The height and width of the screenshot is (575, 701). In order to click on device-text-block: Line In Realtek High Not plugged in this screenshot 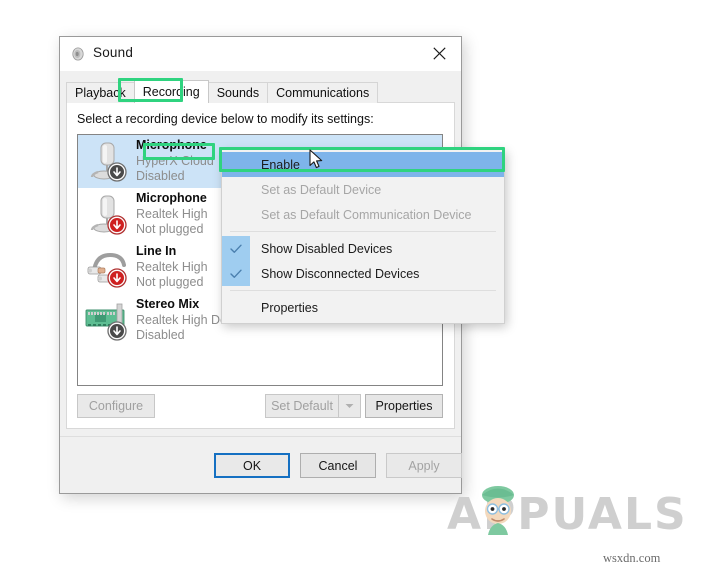, I will do `click(172, 267)`.